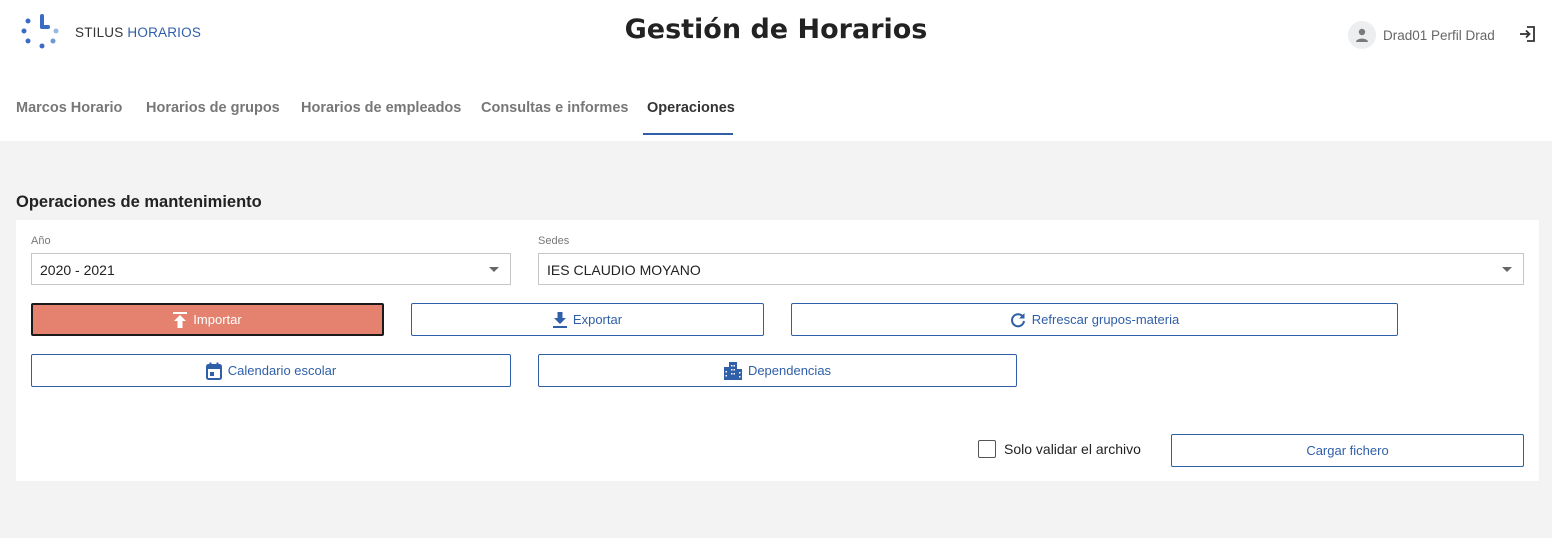 This screenshot has width=1552, height=538. Describe the element at coordinates (139, 202) in the screenshot. I see `section-title: Operaciones de mantenimiento` at that location.